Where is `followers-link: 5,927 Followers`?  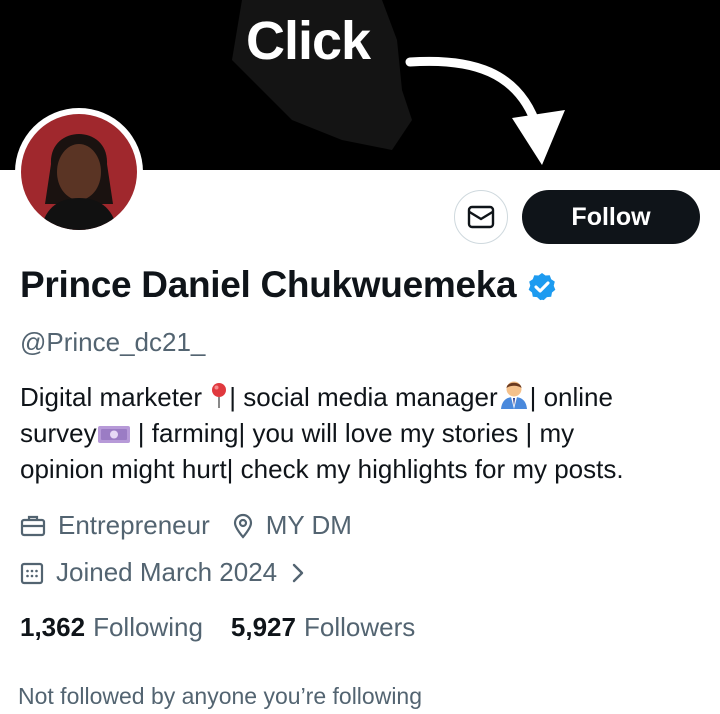
followers-link: 5,927 Followers is located at coordinates (323, 627).